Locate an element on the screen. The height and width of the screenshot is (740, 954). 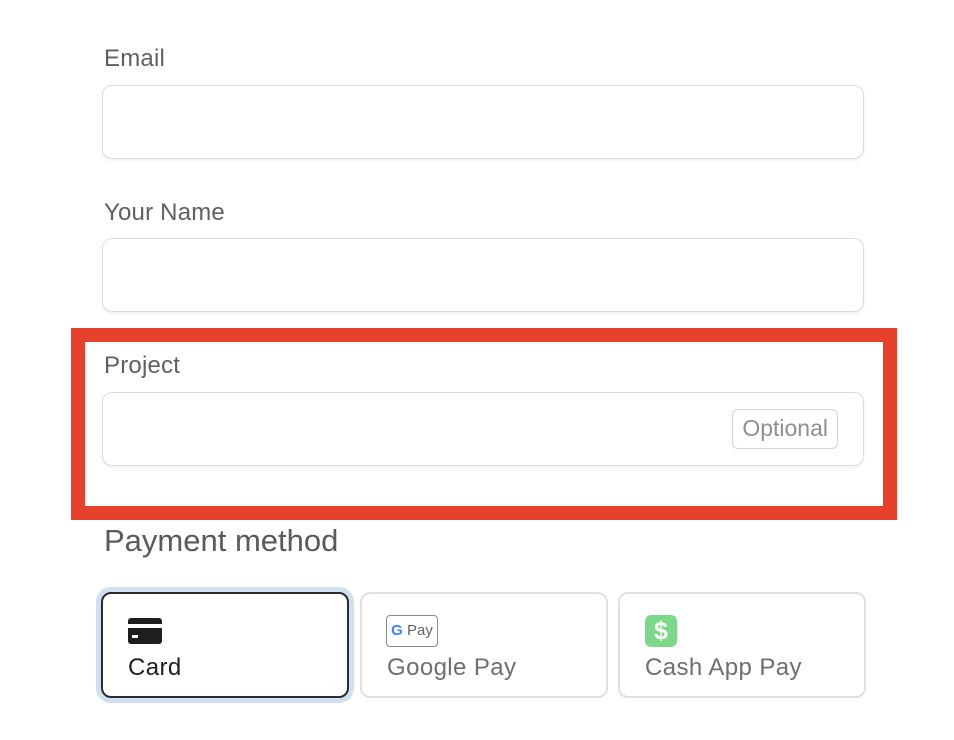
email-input is located at coordinates (483, 122).